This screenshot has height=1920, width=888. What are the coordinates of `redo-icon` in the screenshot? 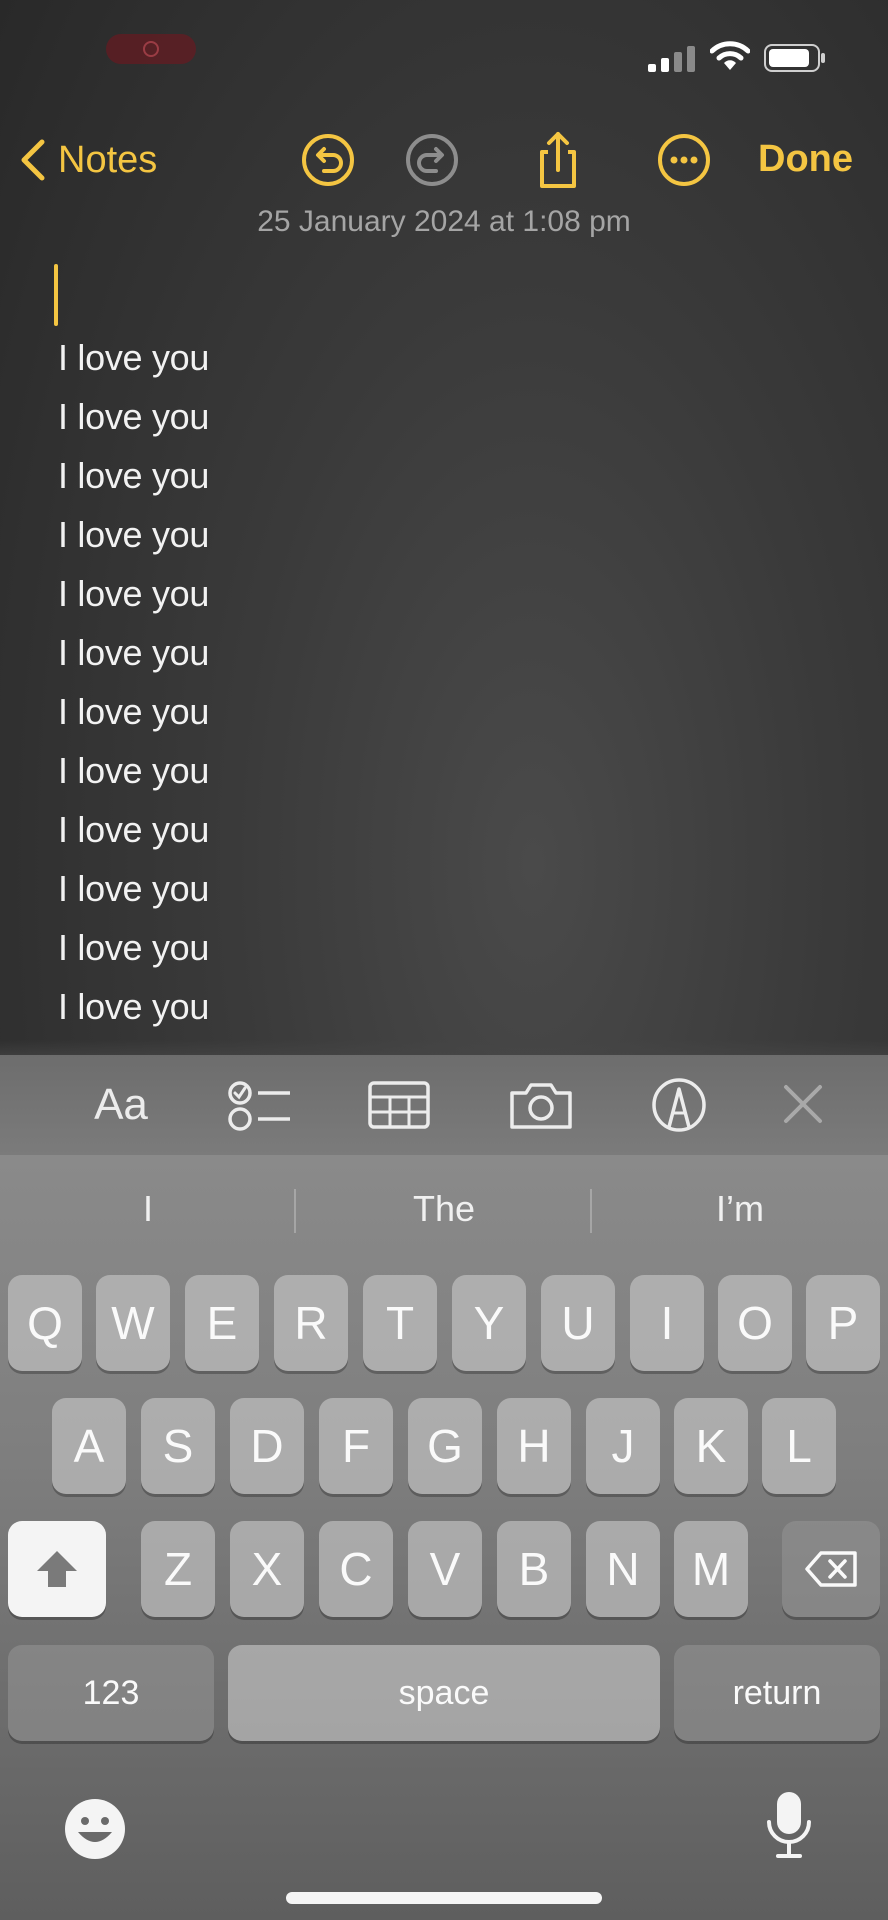 It's located at (432, 160).